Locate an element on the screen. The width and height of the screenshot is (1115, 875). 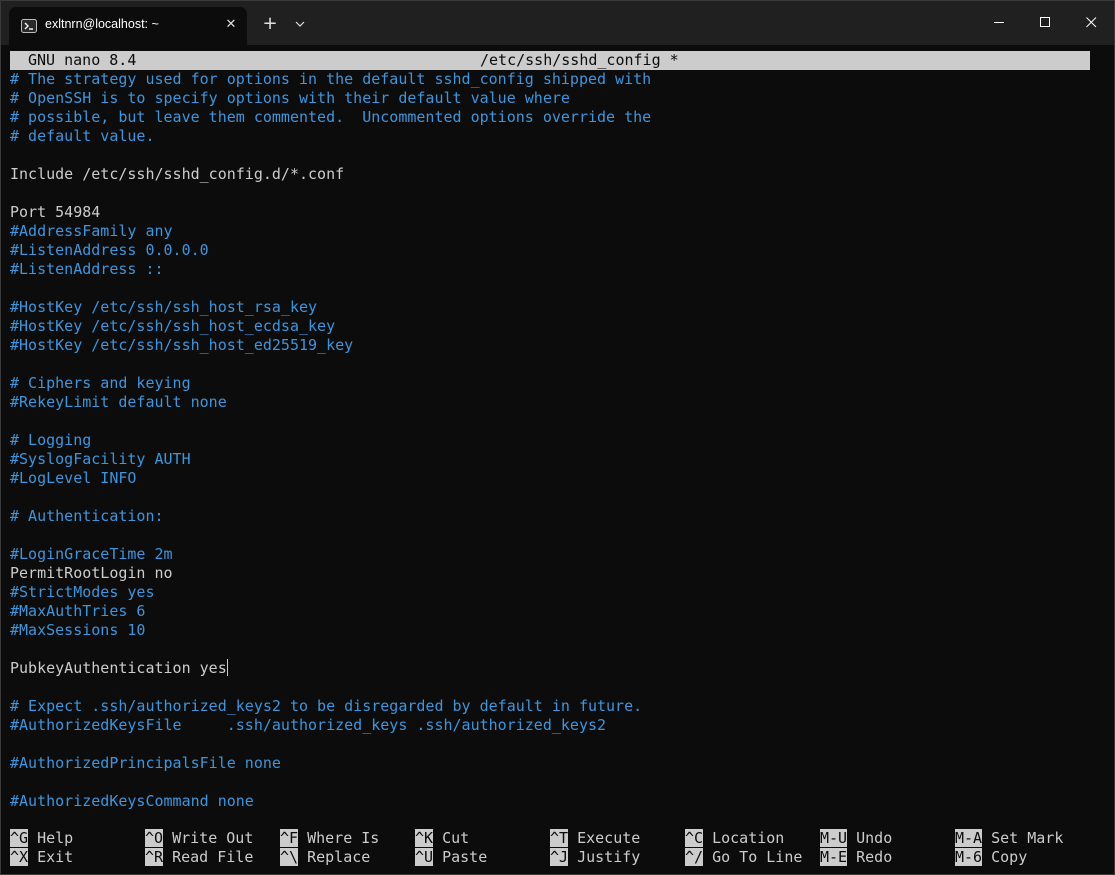
minimize-button is located at coordinates (999, 23).